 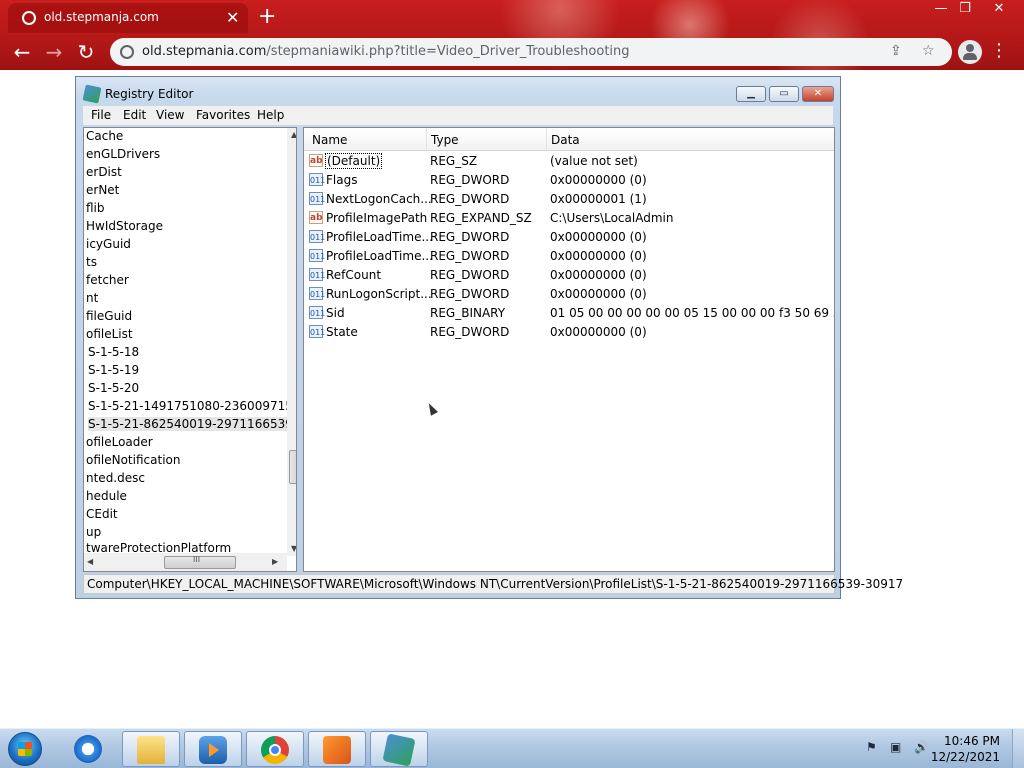 What do you see at coordinates (104, 172) in the screenshot?
I see `tree-item: erDist` at bounding box center [104, 172].